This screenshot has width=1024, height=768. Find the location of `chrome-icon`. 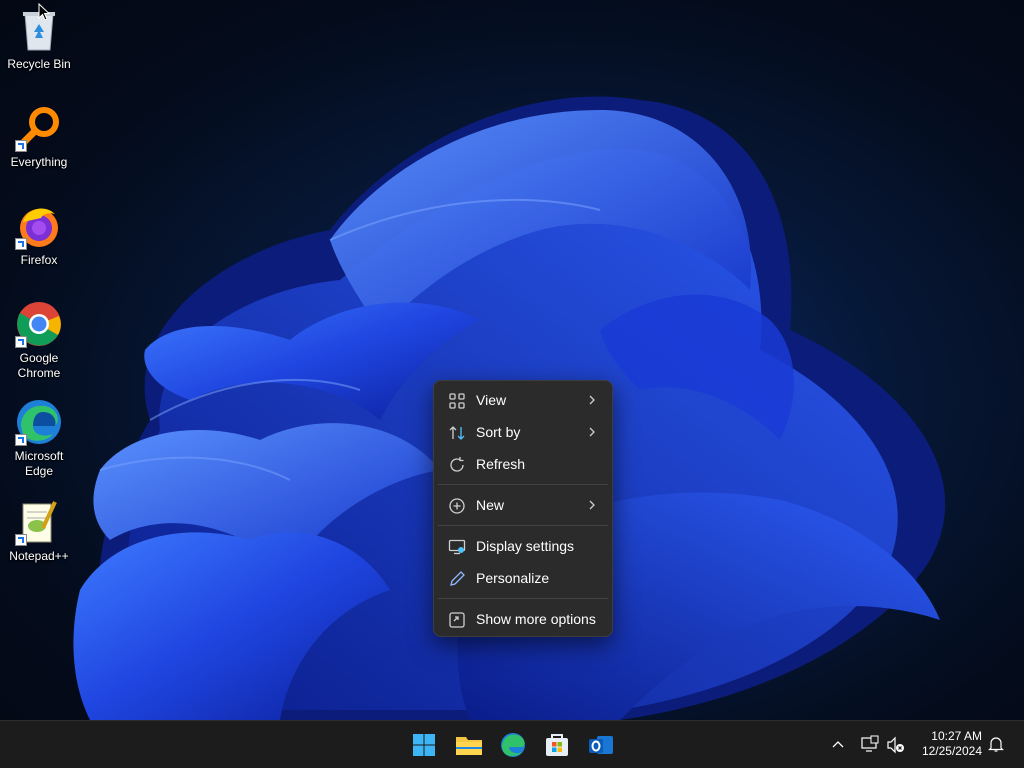

chrome-icon is located at coordinates (39, 324).